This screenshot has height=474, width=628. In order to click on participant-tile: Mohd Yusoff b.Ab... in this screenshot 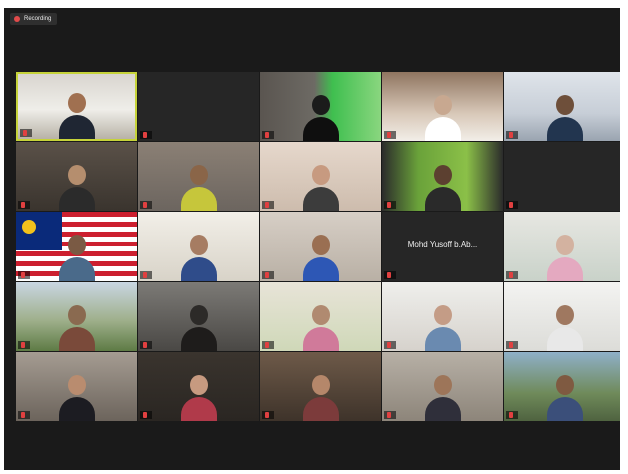, I will do `click(442, 246)`.